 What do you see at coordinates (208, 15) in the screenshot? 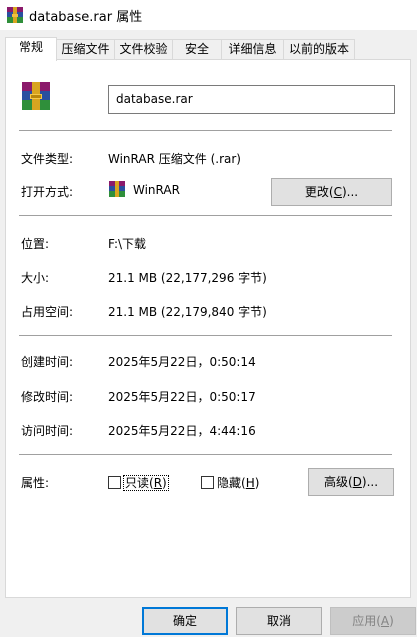
I see `title-bar: database.rar 属性` at bounding box center [208, 15].